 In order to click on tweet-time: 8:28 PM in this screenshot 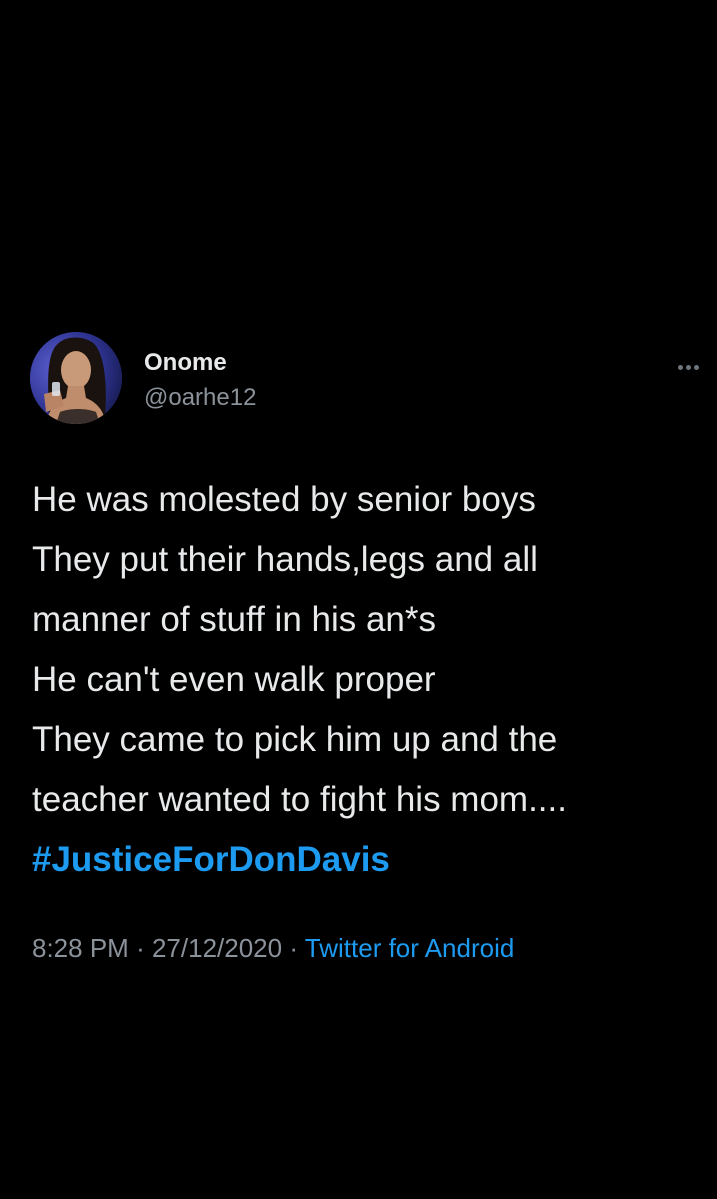, I will do `click(80, 948)`.